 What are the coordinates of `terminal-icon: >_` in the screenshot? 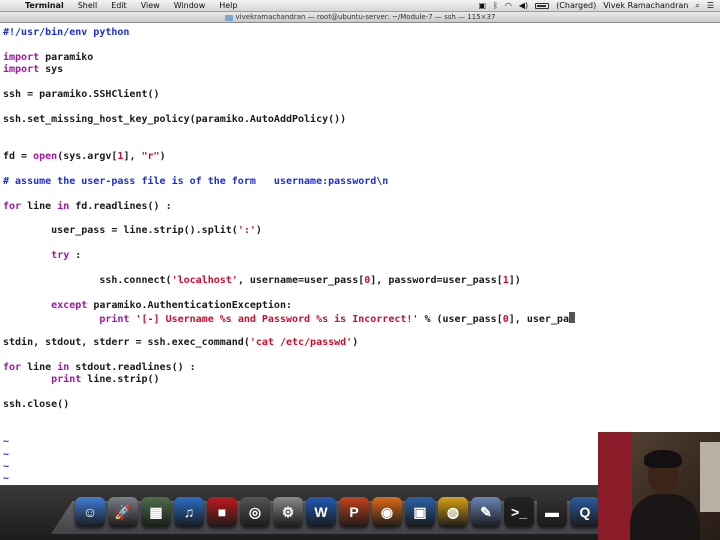 It's located at (519, 512).